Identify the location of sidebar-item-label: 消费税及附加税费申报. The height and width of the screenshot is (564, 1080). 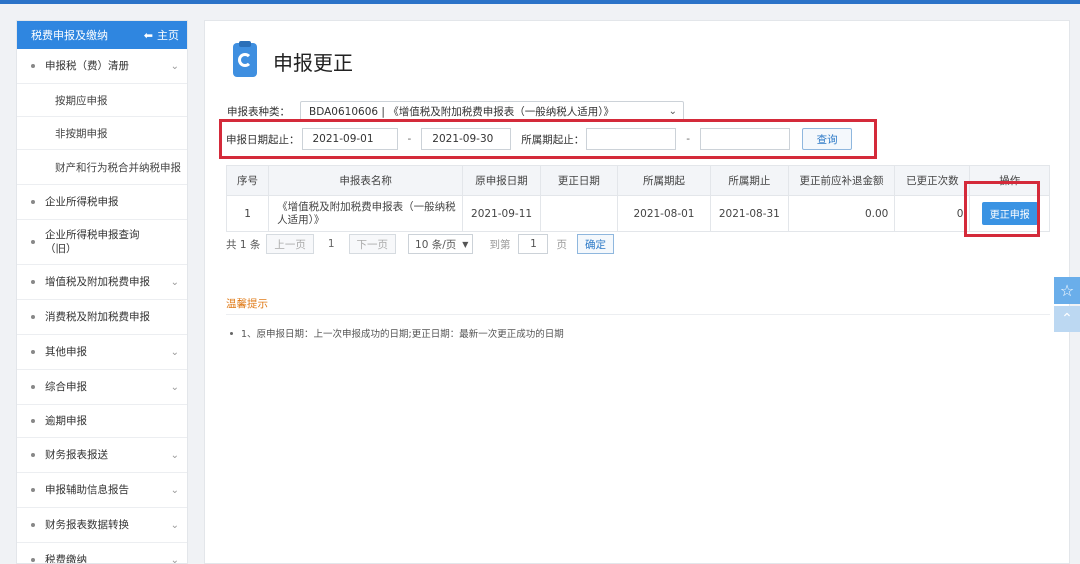
(97, 317).